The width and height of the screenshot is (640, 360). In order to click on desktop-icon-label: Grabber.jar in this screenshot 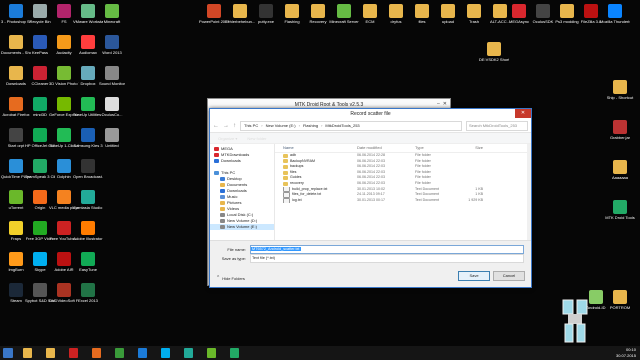, I will do `click(619, 137)`.